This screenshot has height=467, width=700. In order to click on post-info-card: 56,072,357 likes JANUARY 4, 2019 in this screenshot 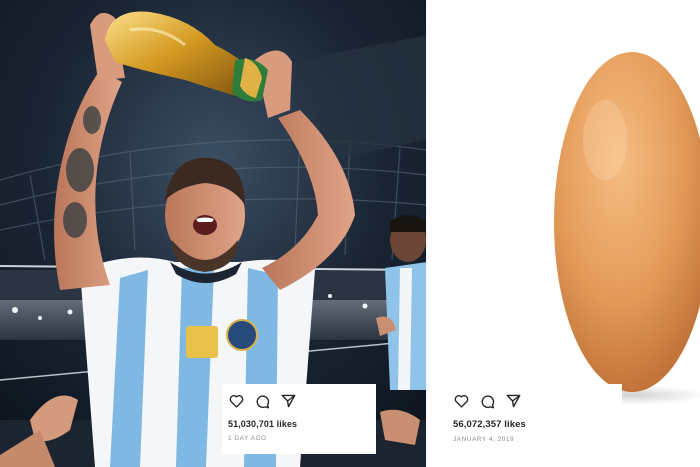, I will do `click(534, 419)`.